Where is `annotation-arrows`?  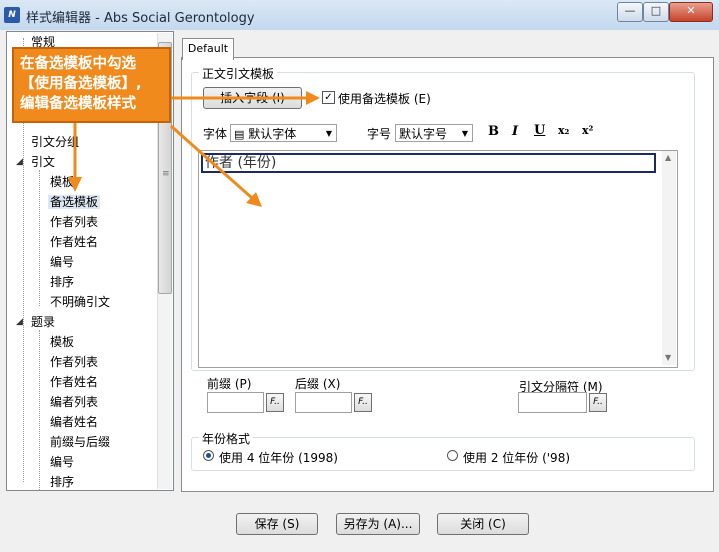 annotation-arrows is located at coordinates (194, 149).